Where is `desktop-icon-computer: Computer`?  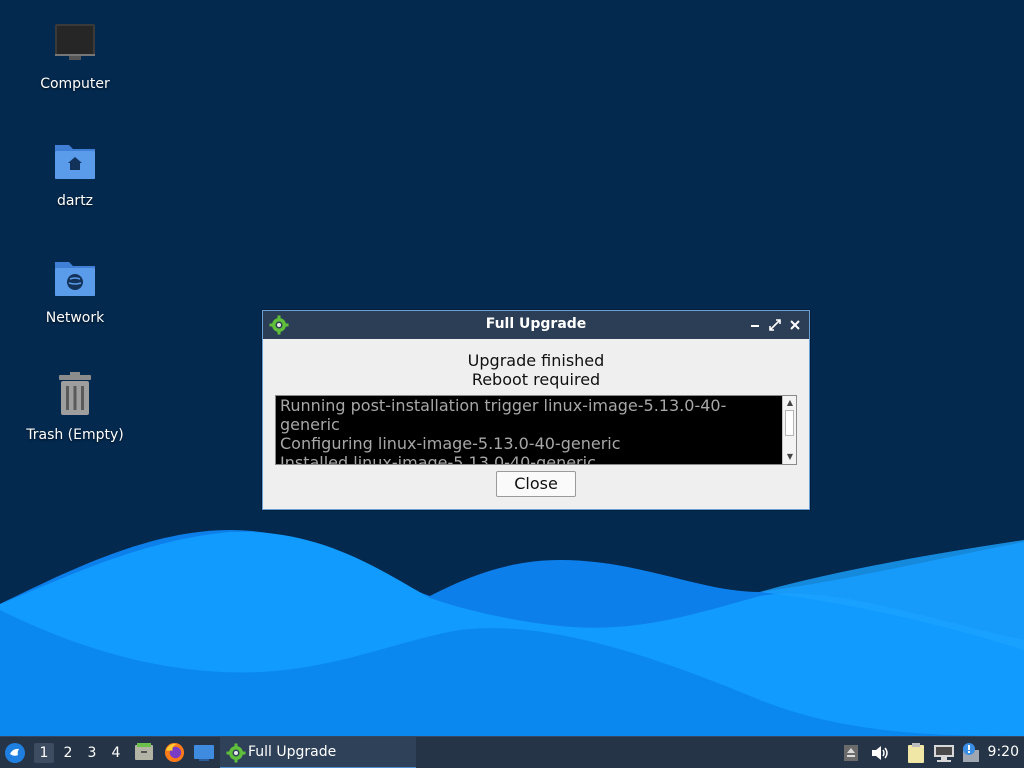
desktop-icon-computer: Computer is located at coordinates (75, 56).